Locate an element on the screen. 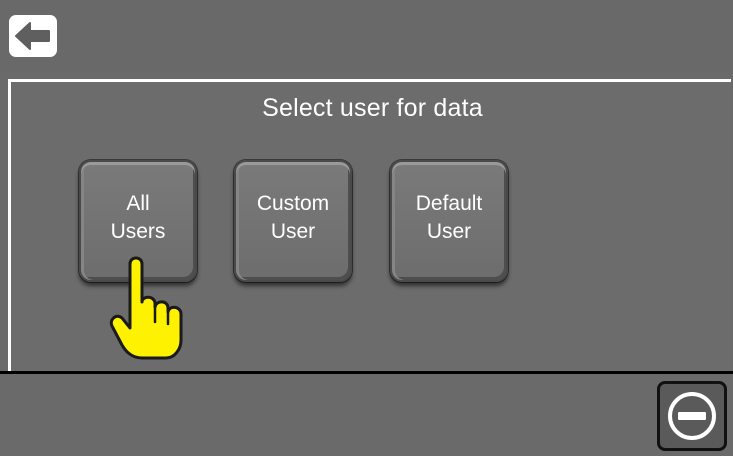 The image size is (733, 456). minus-circle-icon is located at coordinates (692, 416).